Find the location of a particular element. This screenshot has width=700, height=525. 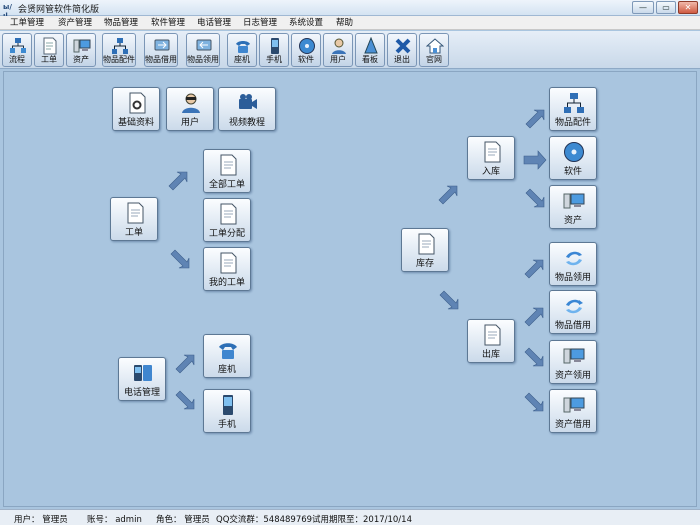

flow-icon is located at coordinates (18, 45).